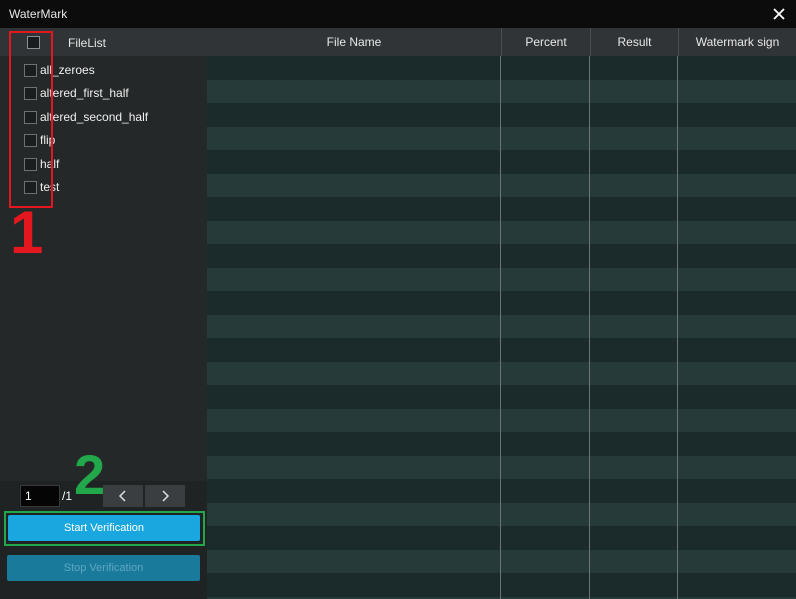  Describe the element at coordinates (40, 496) in the screenshot. I see `page-number-input` at that location.